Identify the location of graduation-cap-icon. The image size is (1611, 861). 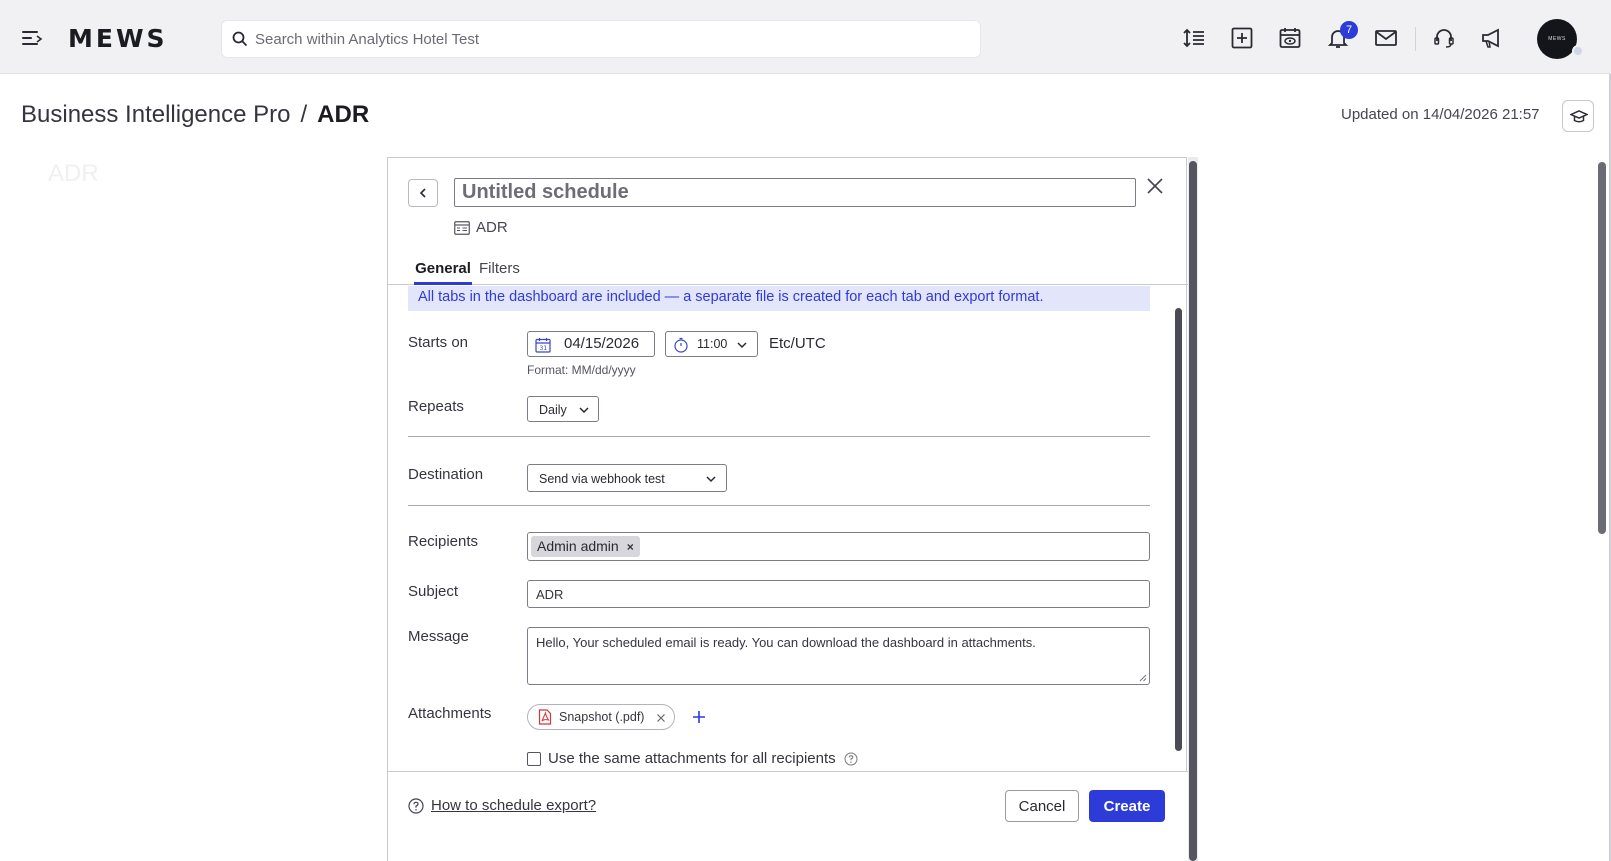
(1579, 116).